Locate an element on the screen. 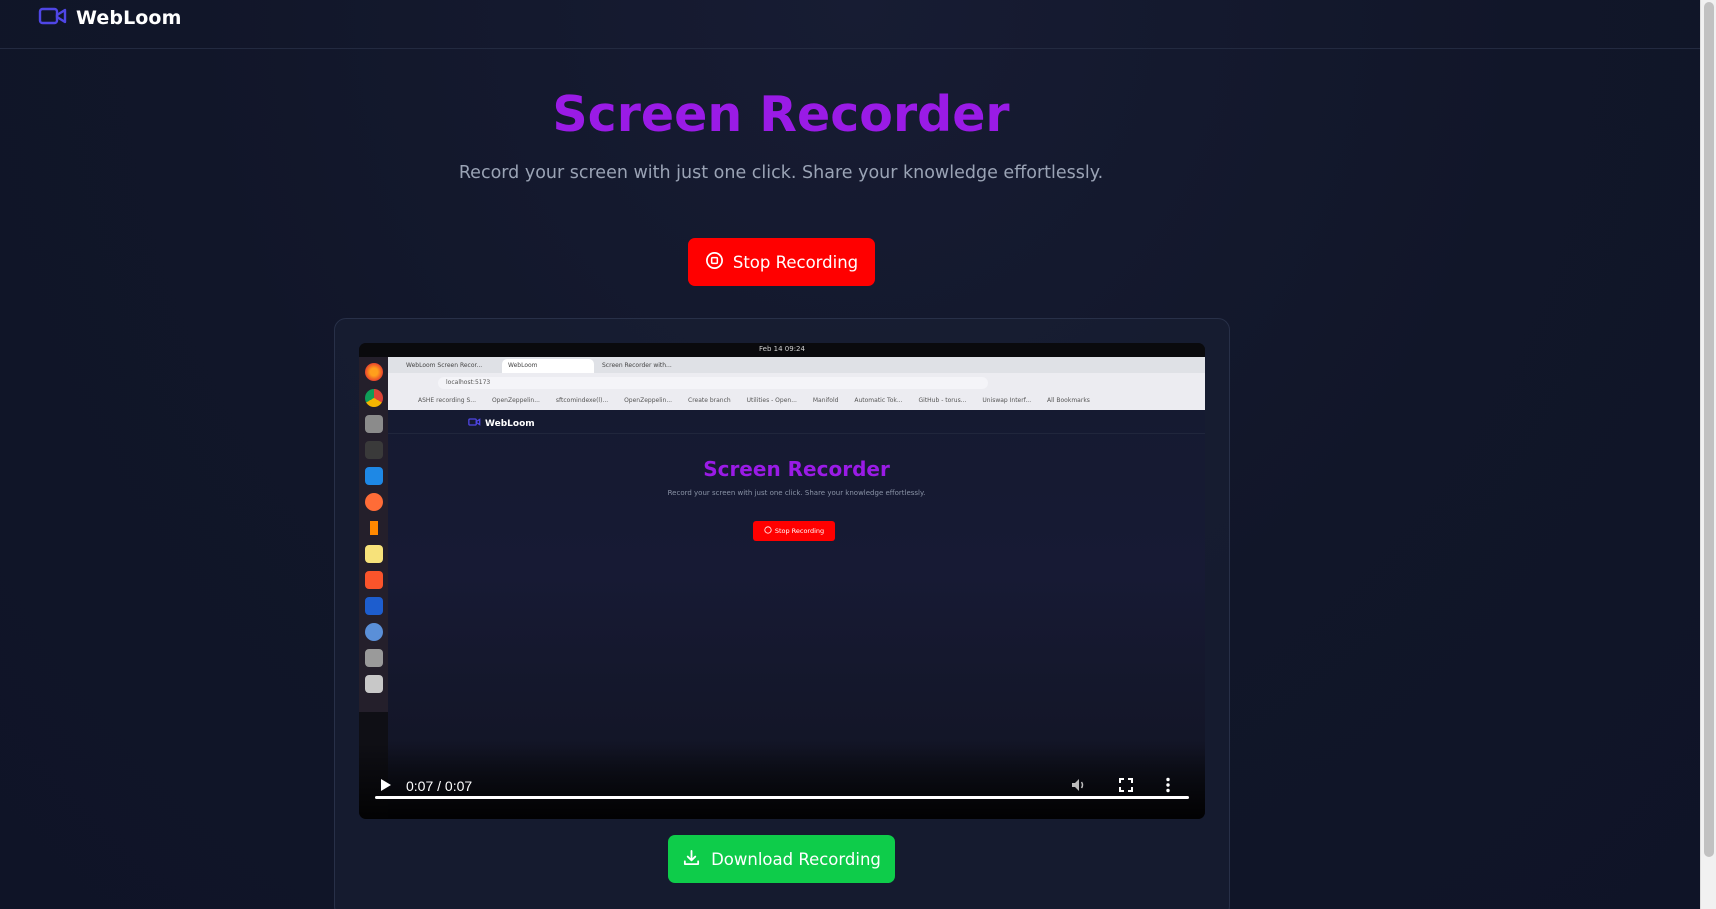  bookmark-item: Create branch is located at coordinates (709, 400).